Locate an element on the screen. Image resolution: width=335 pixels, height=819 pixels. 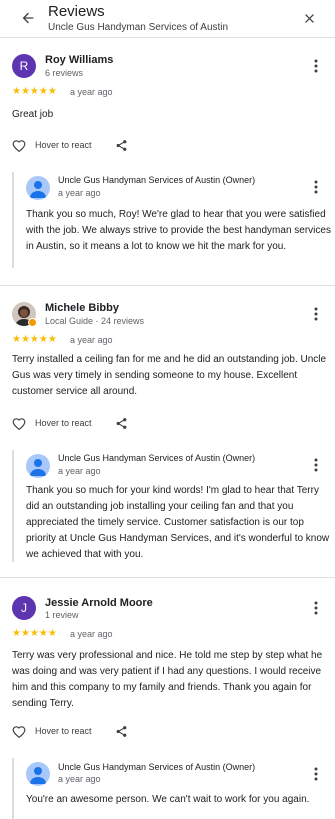
avatar-letter: R is located at coordinates (24, 66).